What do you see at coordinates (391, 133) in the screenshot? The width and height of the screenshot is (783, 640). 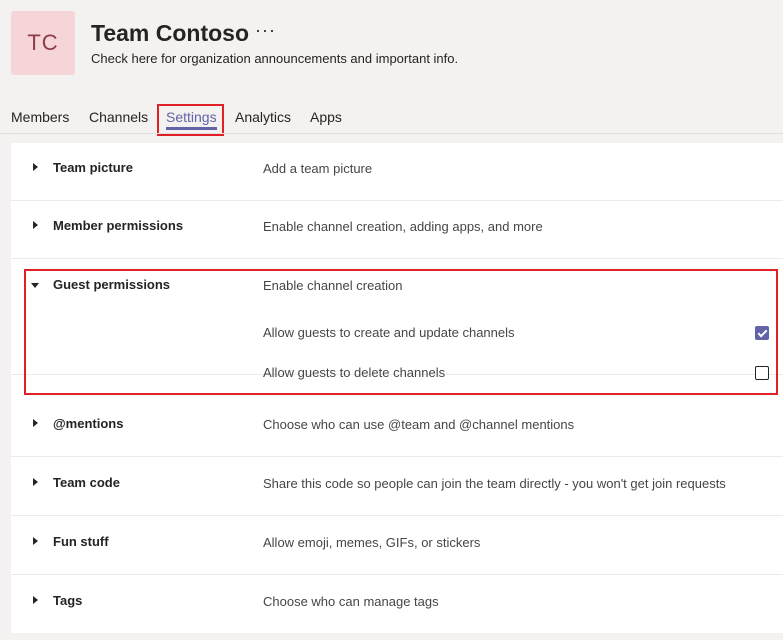 I see `tab-divider` at bounding box center [391, 133].